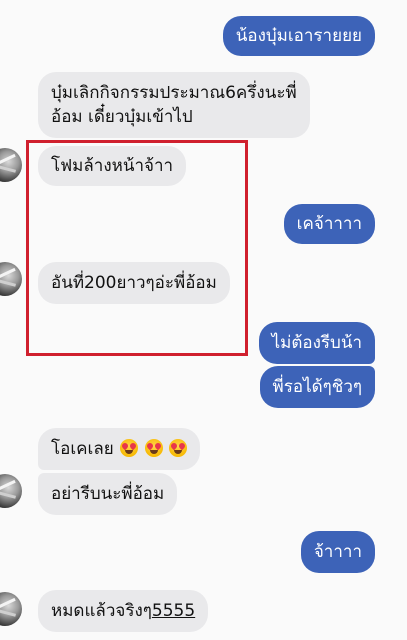 The height and width of the screenshot is (640, 407). I want to click on message-text: จ้าาาา, so click(337, 552).